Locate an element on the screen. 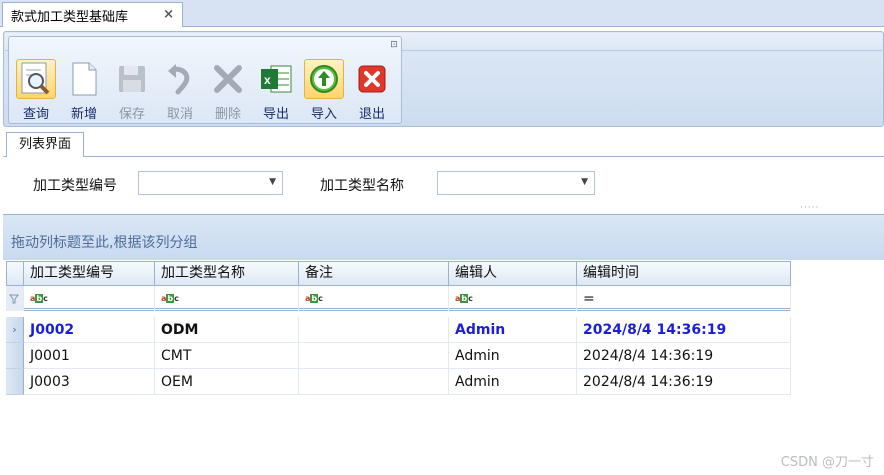 Image resolution: width=884 pixels, height=475 pixels. export-button-label: 导出 is located at coordinates (275, 114).